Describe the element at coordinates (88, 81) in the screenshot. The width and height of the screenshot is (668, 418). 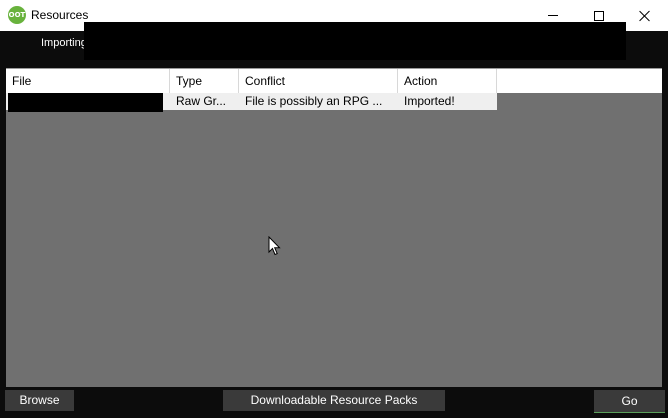
I see `column-header-file: File` at that location.